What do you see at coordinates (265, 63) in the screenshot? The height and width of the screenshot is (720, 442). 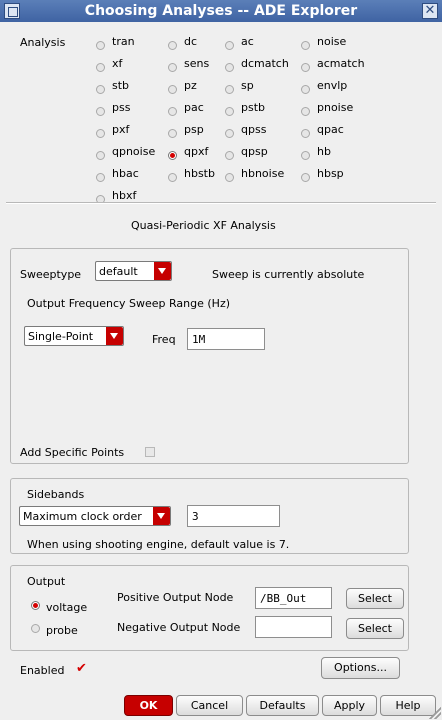 I see `analysis-label-dcmatch: dcmatch` at bounding box center [265, 63].